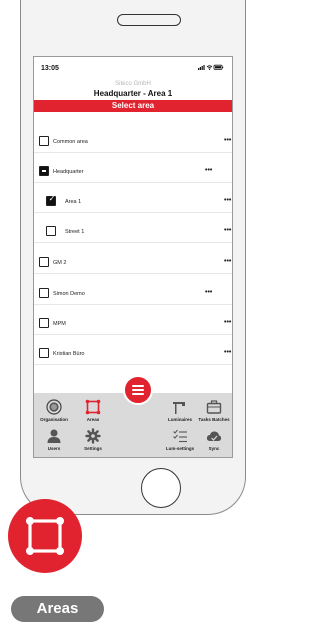 The height and width of the screenshot is (629, 320). Describe the element at coordinates (133, 232) in the screenshot. I see `list-item: Street 1 •••` at that location.